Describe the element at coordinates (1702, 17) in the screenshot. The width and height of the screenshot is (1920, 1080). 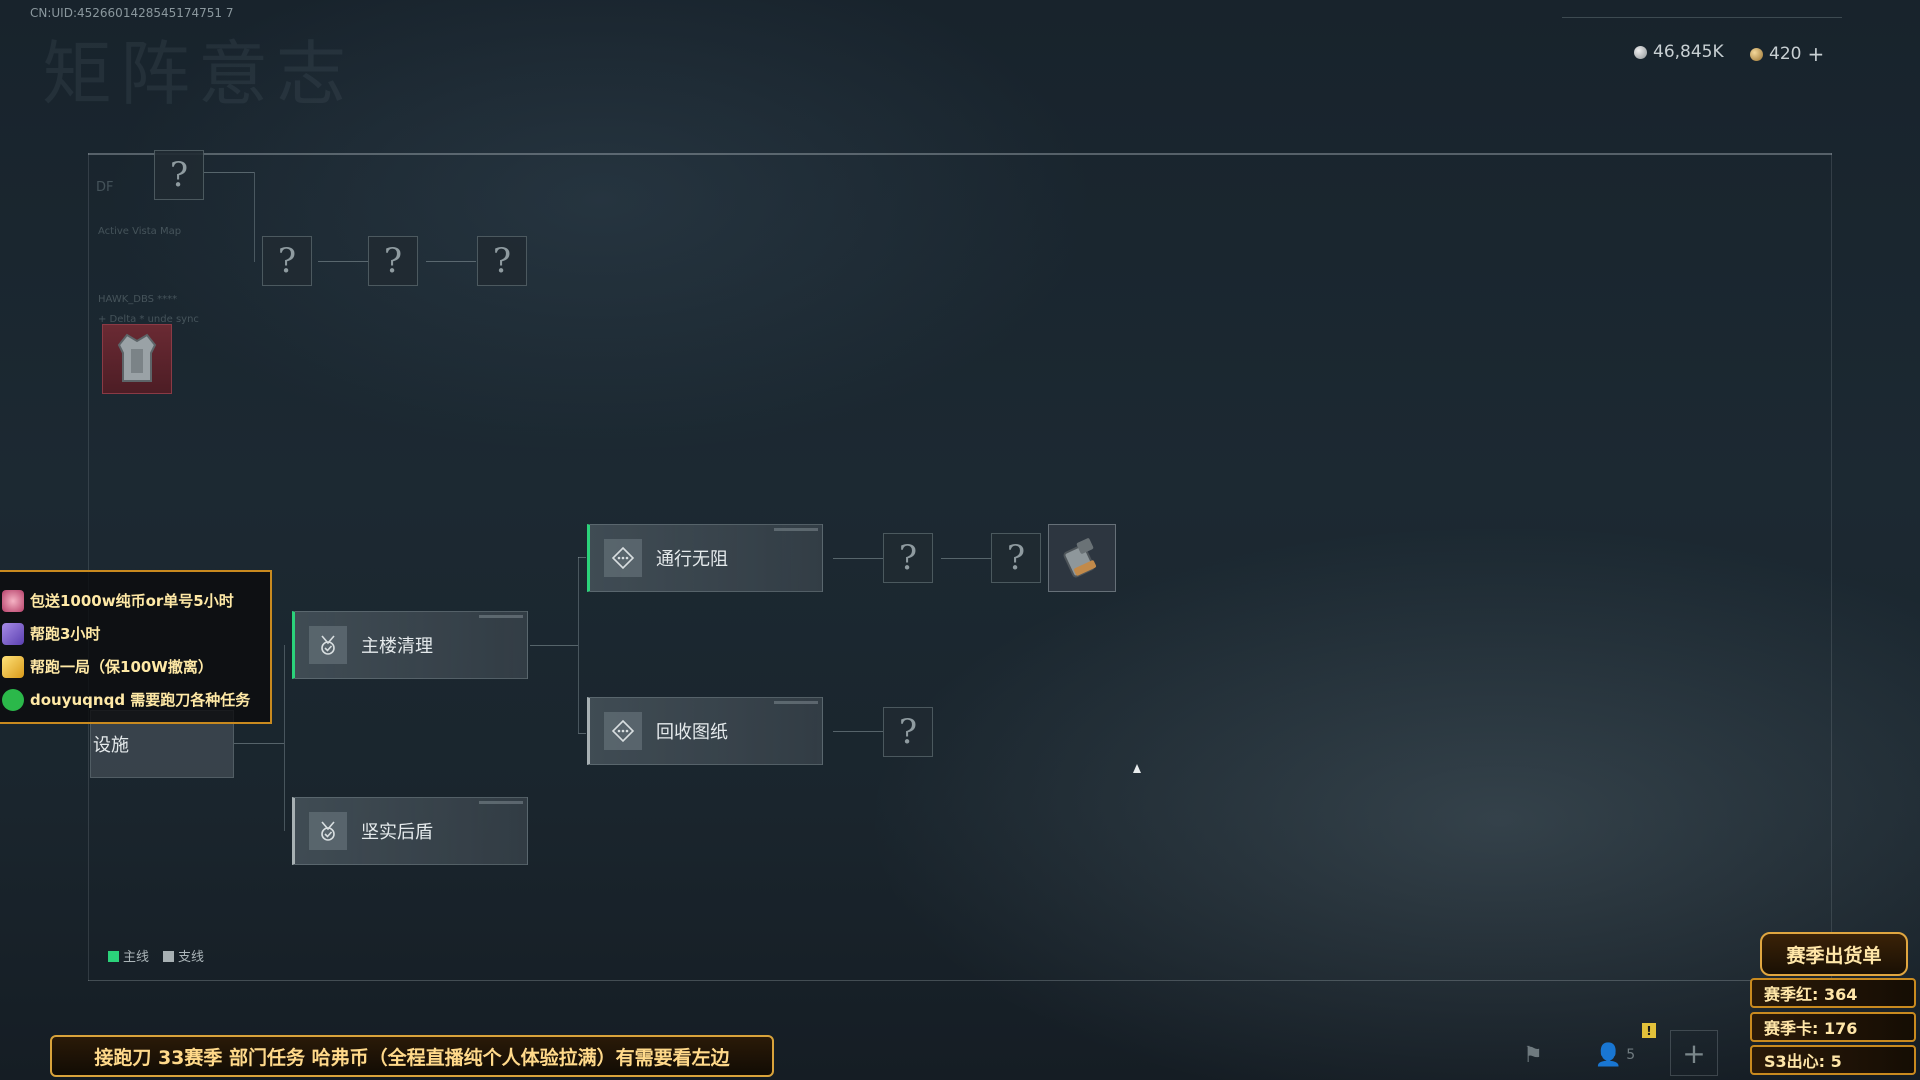
I see `header-divider` at that location.